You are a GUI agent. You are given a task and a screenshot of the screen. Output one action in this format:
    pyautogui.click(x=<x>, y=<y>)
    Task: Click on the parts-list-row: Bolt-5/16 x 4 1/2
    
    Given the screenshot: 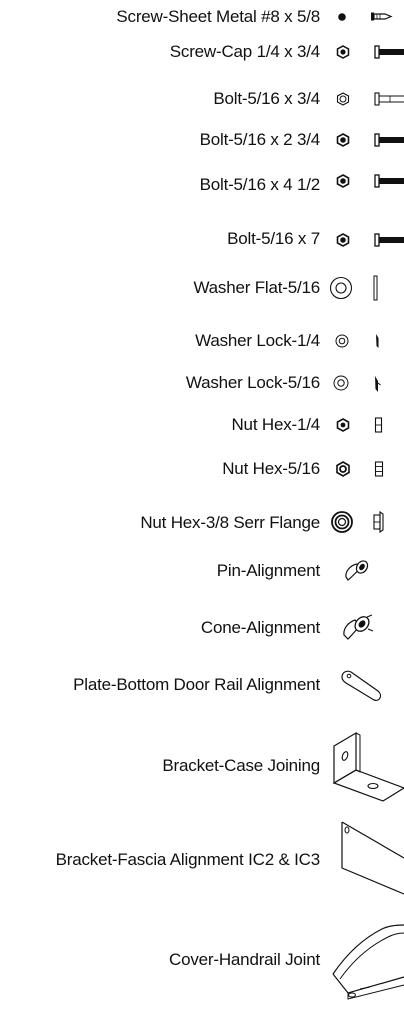 What is the action you would take?
    pyautogui.click(x=202, y=183)
    